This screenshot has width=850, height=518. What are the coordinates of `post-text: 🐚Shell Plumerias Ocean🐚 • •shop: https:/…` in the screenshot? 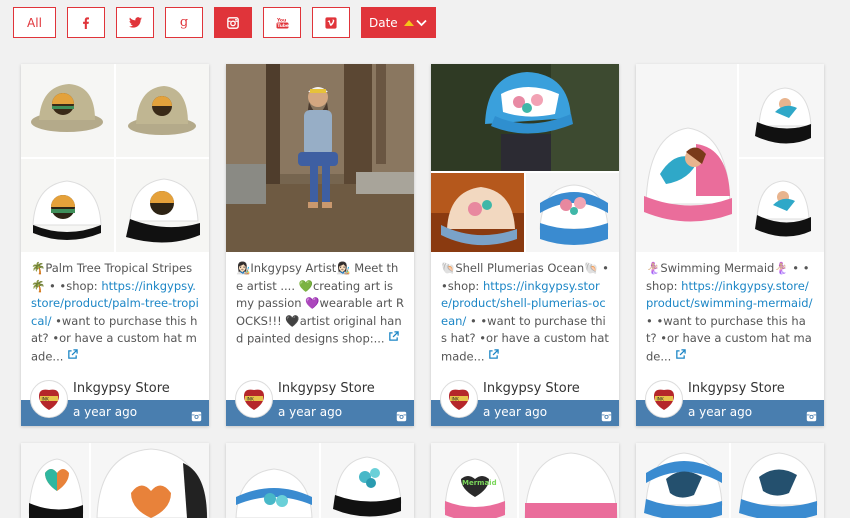 It's located at (525, 316).